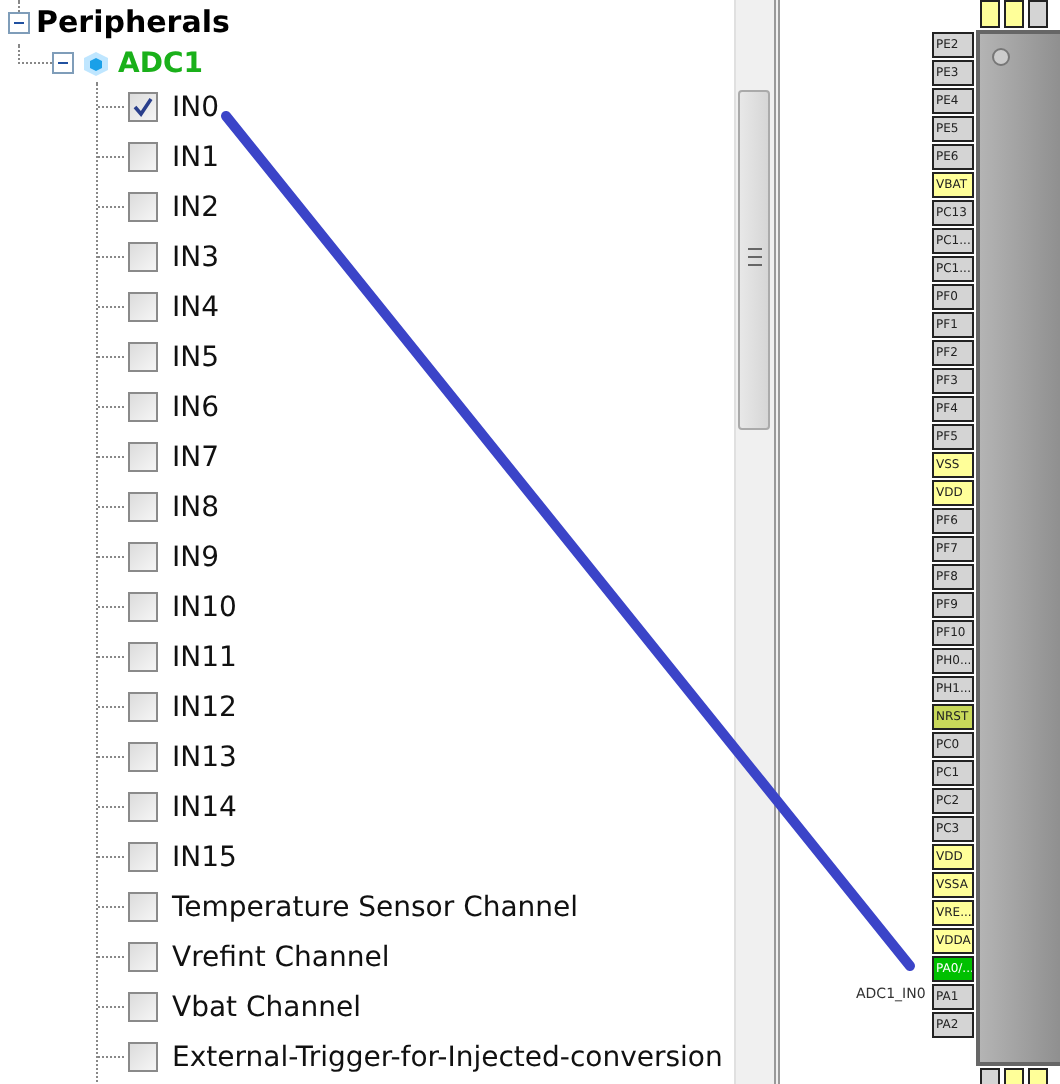  Describe the element at coordinates (1001, 57) in the screenshot. I see `pin-one-marker` at that location.